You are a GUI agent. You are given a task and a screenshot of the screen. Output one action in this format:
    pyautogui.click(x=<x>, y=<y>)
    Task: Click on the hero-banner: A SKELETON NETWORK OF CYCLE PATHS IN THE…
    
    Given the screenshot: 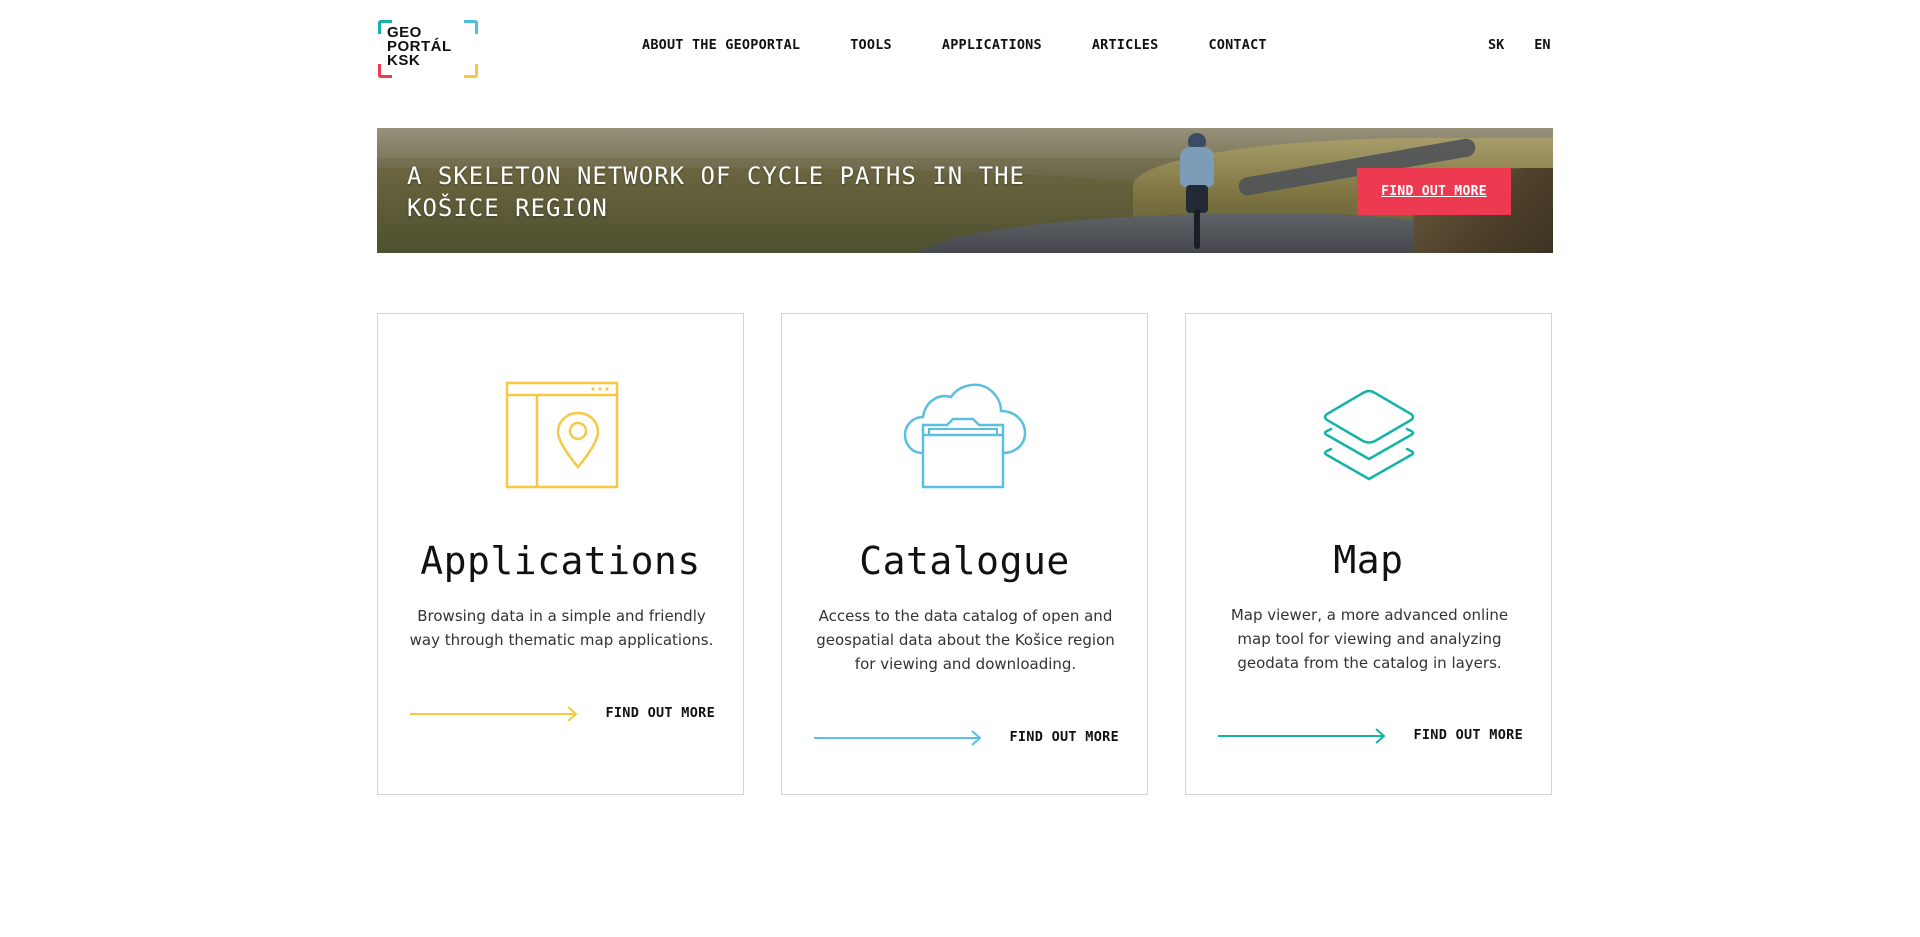 What is the action you would take?
    pyautogui.click(x=965, y=190)
    